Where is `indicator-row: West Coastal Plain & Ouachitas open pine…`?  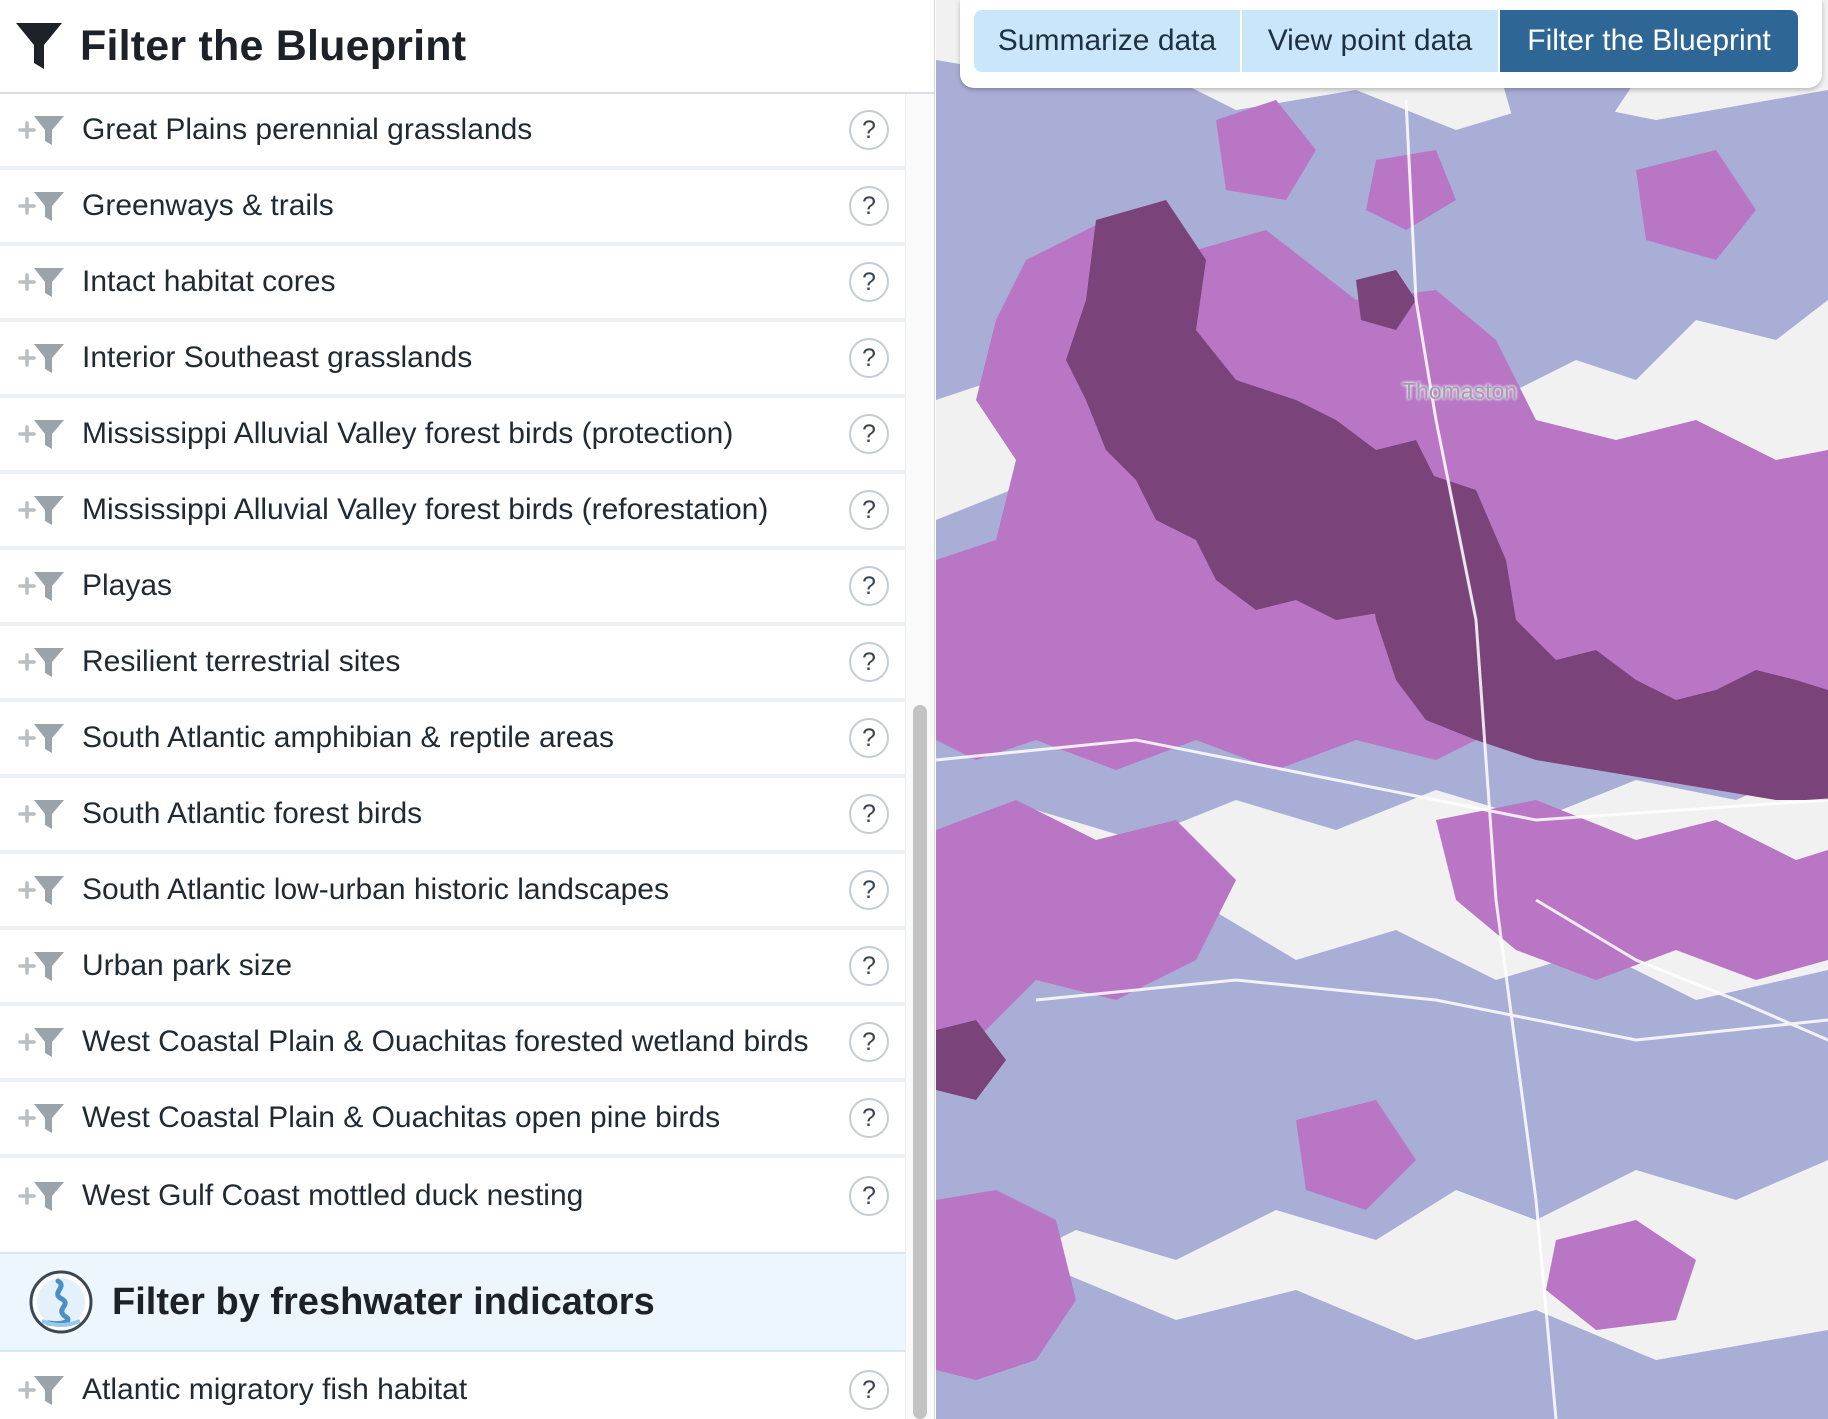 indicator-row: West Coastal Plain & Ouachitas open pine… is located at coordinates (452, 1120).